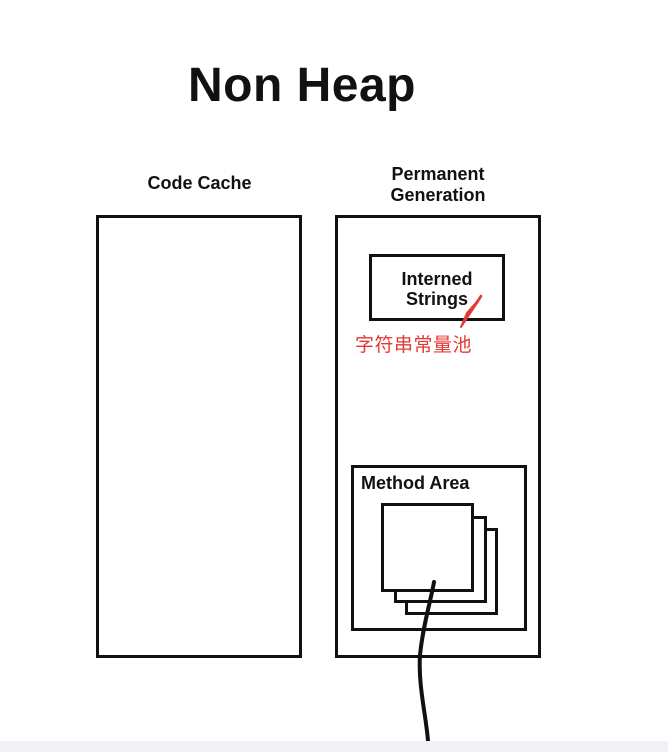  I want to click on bottom-bar, so click(334, 746).